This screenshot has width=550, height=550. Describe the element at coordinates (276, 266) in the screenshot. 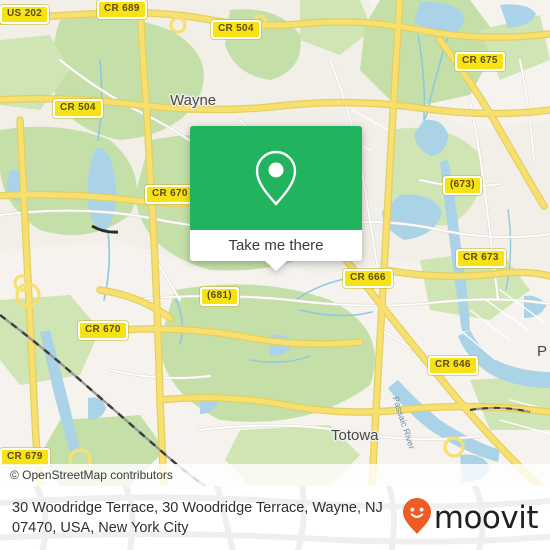

I see `popup-pointer` at that location.